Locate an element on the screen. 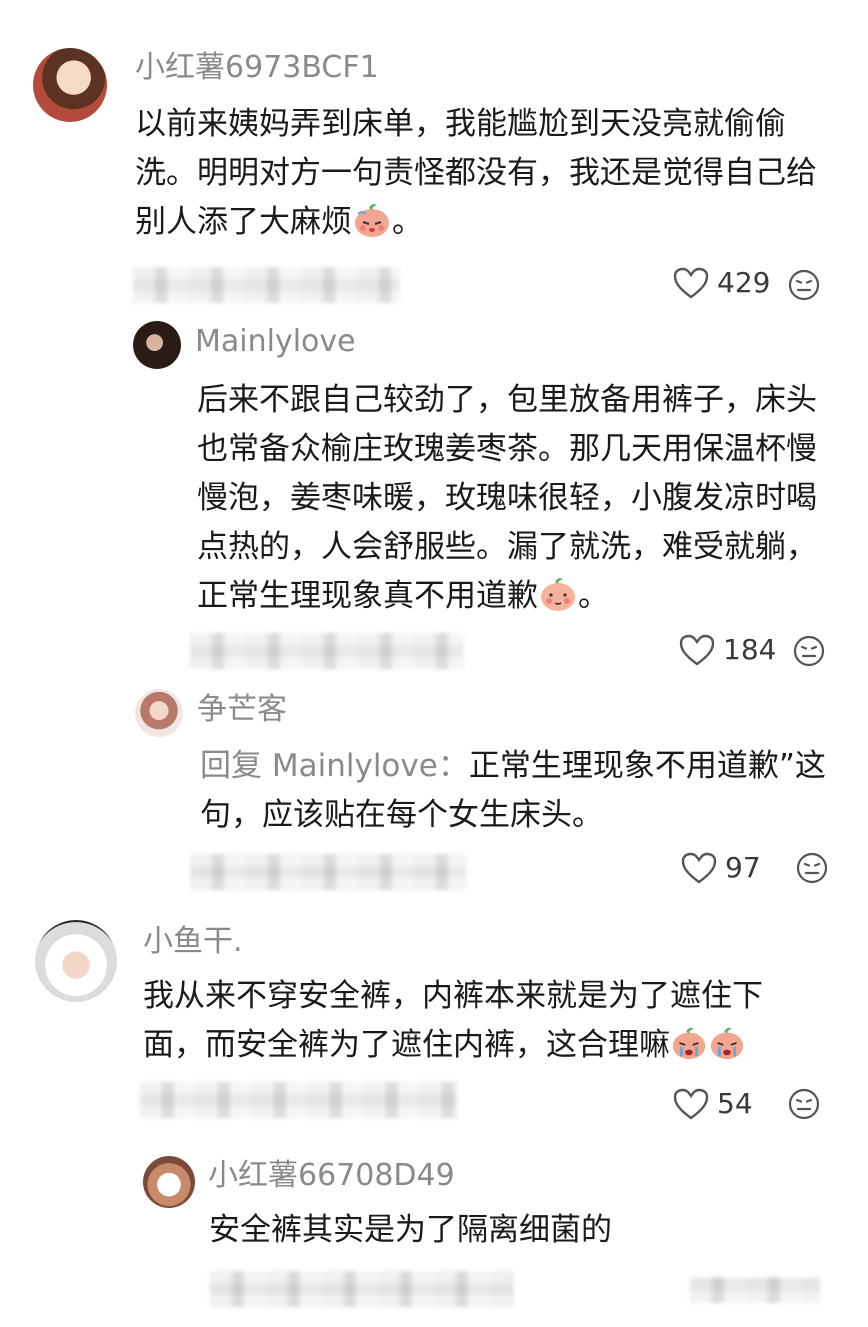  like-button: 97 is located at coordinates (721, 867).